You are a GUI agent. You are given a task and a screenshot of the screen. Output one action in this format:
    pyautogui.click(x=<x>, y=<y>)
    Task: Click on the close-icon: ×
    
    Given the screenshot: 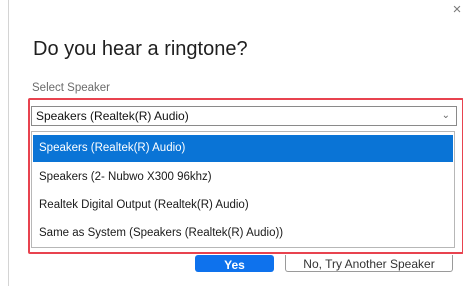 What is the action you would take?
    pyautogui.click(x=456, y=10)
    